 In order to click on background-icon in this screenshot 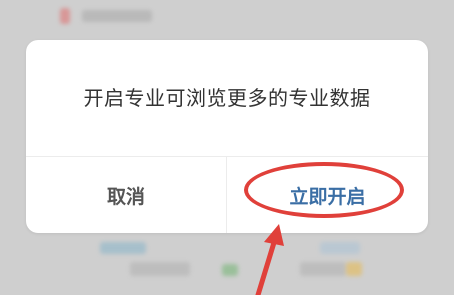, I will do `click(65, 16)`.